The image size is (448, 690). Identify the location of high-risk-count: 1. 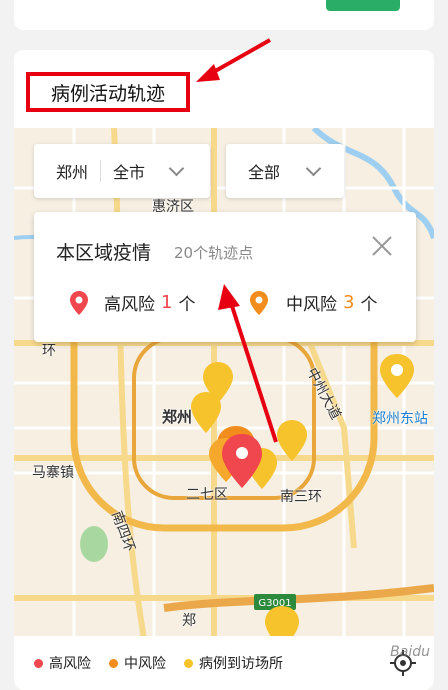
(167, 302).